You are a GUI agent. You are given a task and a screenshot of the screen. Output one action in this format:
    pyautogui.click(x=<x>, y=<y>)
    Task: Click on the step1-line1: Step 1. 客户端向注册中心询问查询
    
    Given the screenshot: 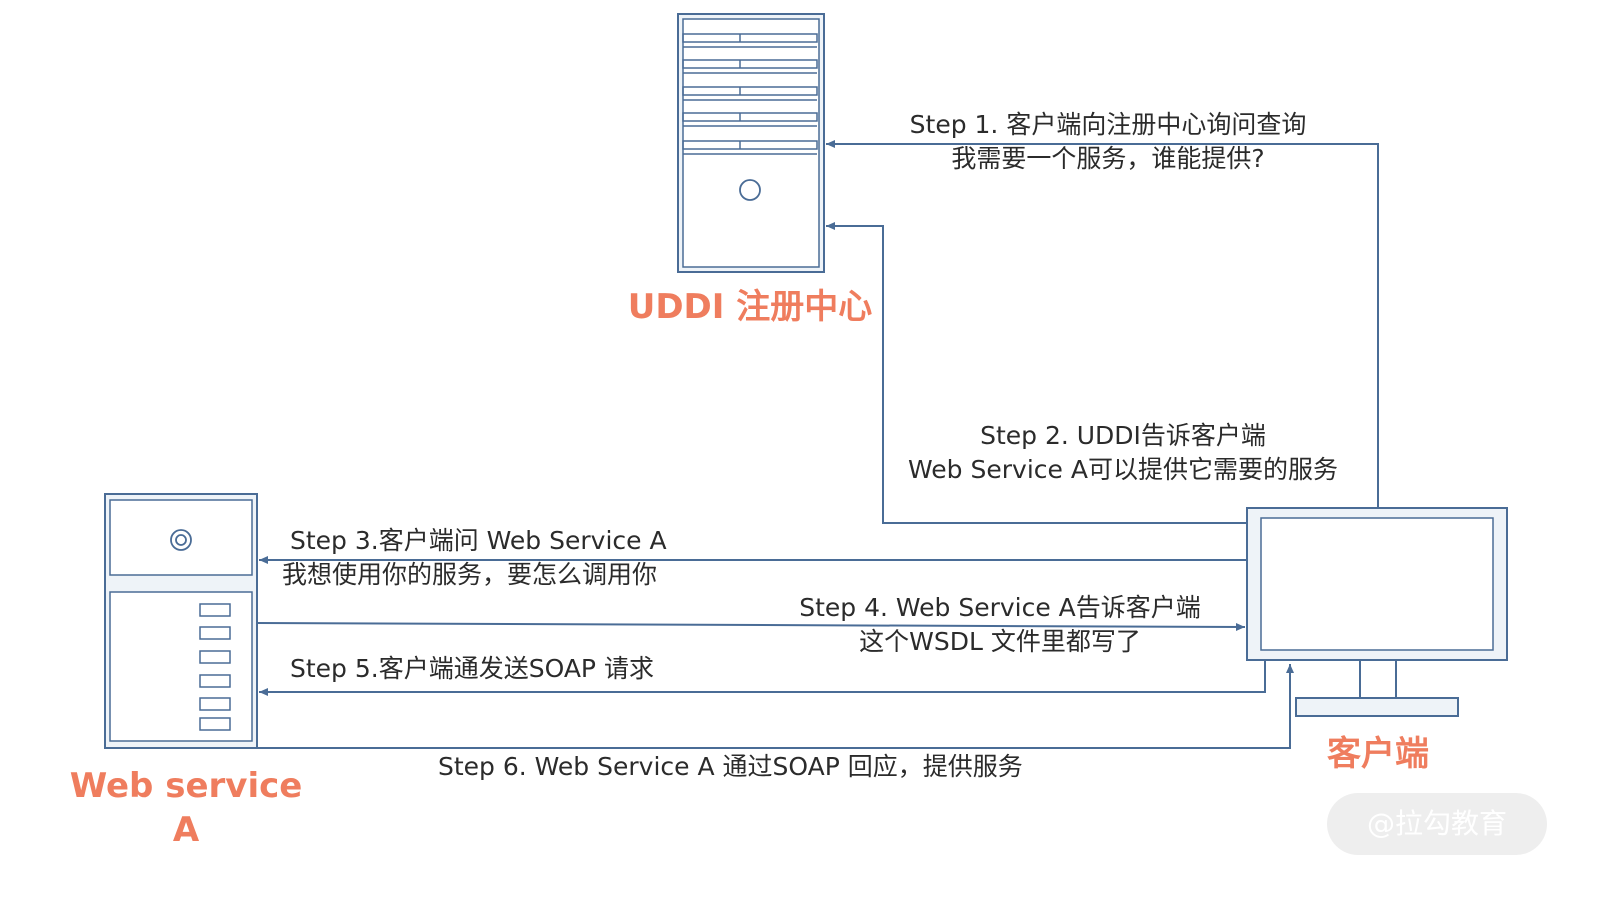 What is the action you would take?
    pyautogui.click(x=1108, y=124)
    